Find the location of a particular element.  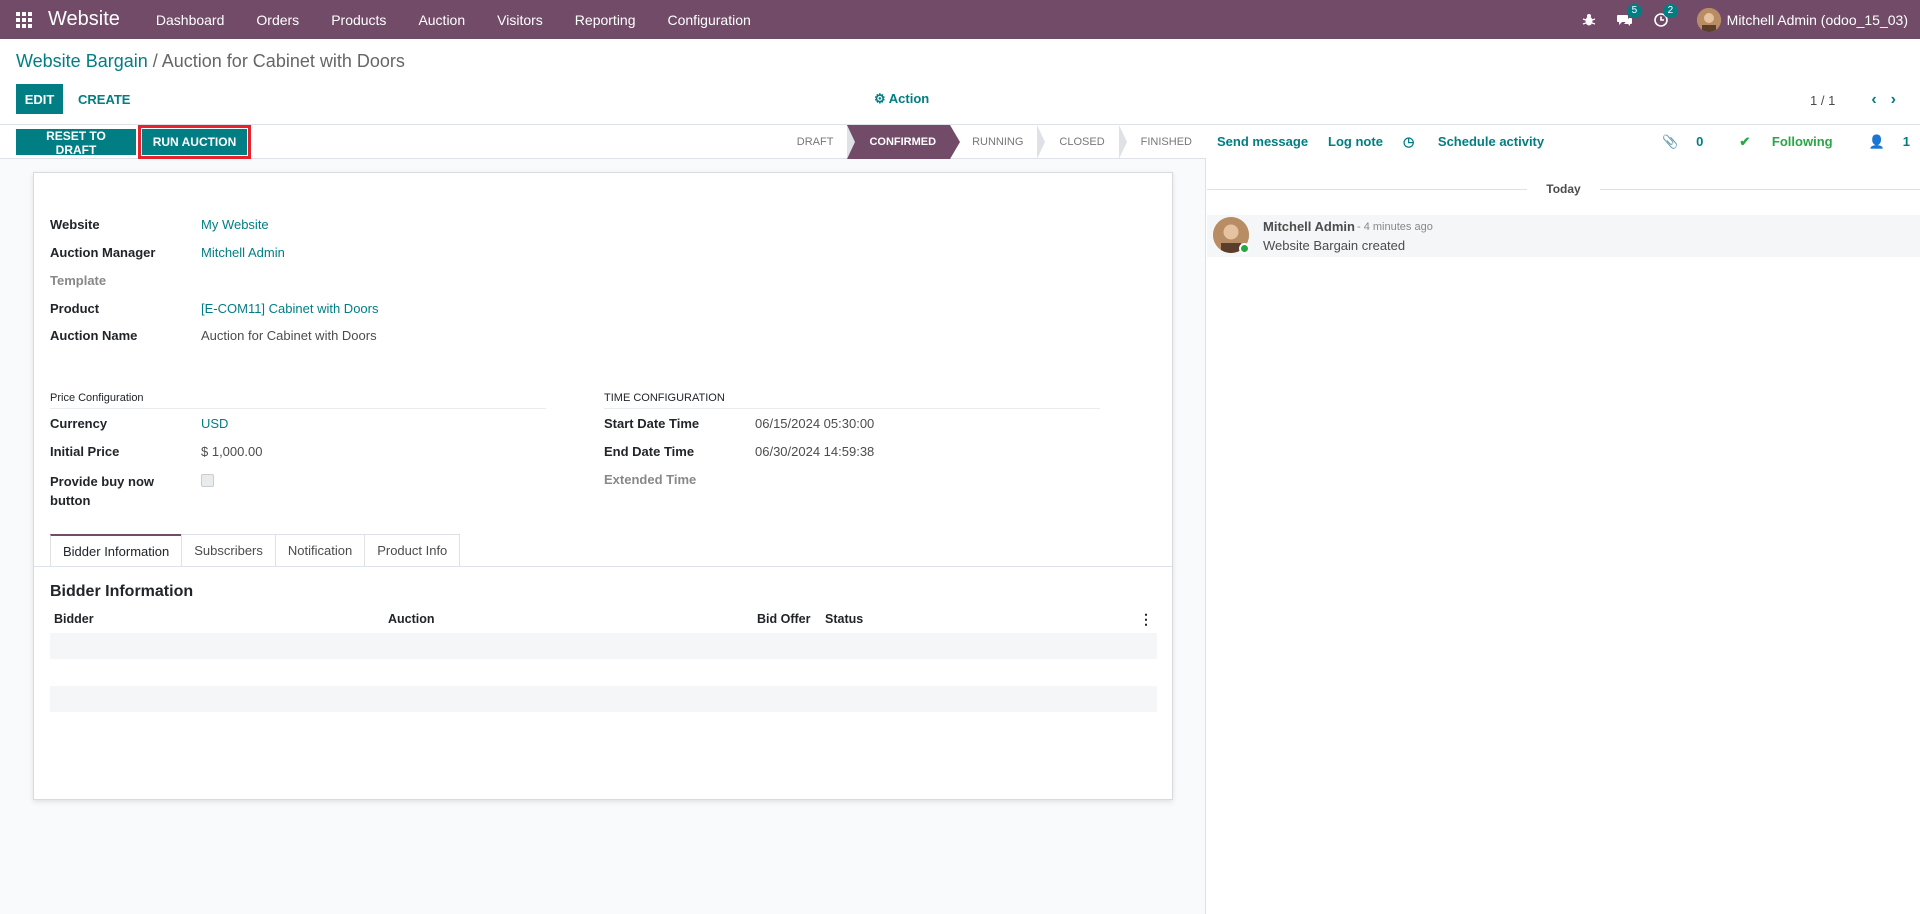

bidder-information-title: Bidder Information is located at coordinates (122, 591).